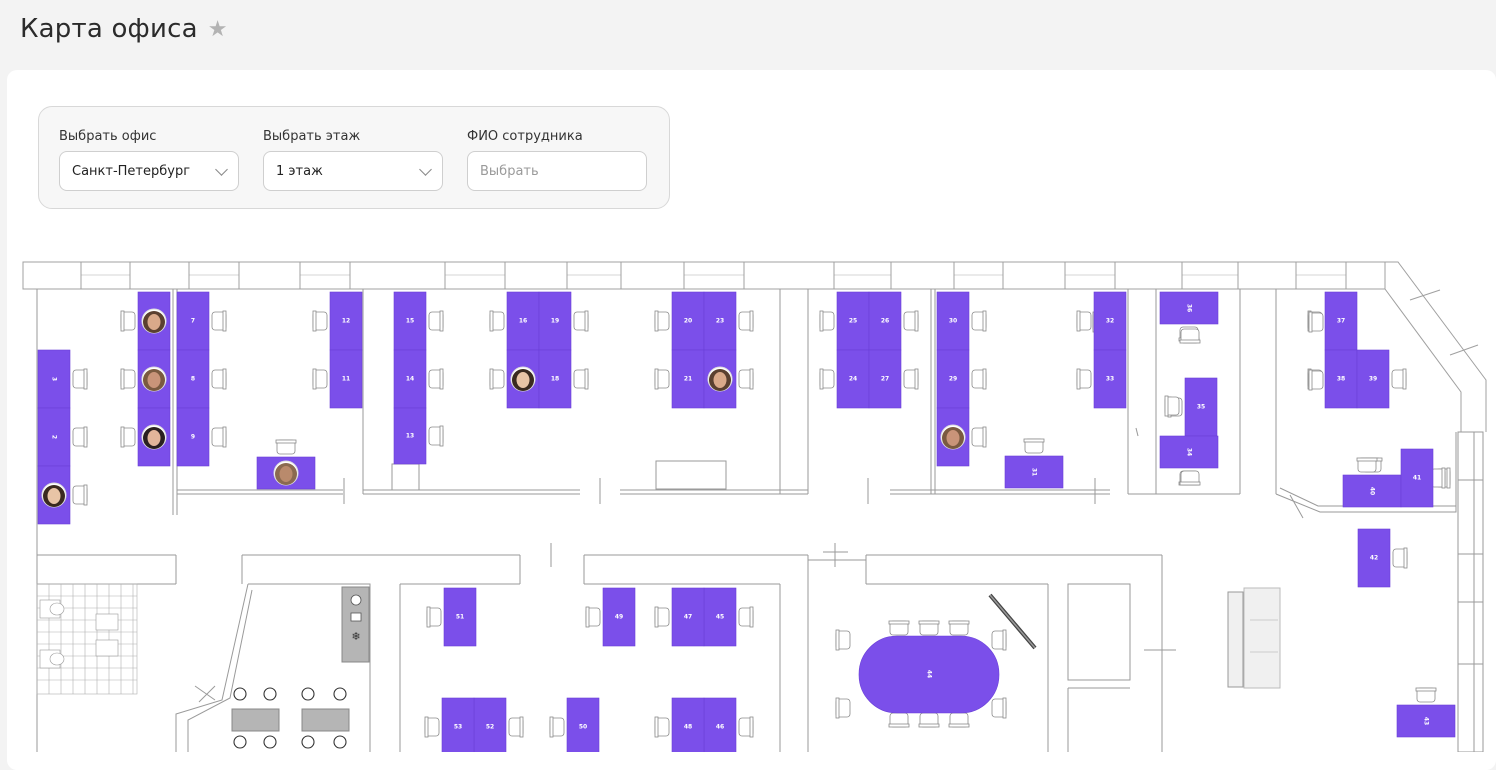 The image size is (1496, 770). I want to click on desk-40: 40, so click(1372, 491).